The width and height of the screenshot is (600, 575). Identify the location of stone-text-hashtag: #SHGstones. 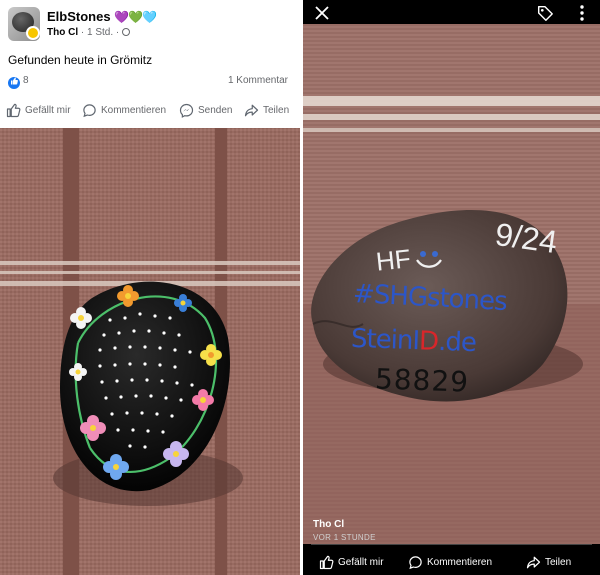
(430, 298).